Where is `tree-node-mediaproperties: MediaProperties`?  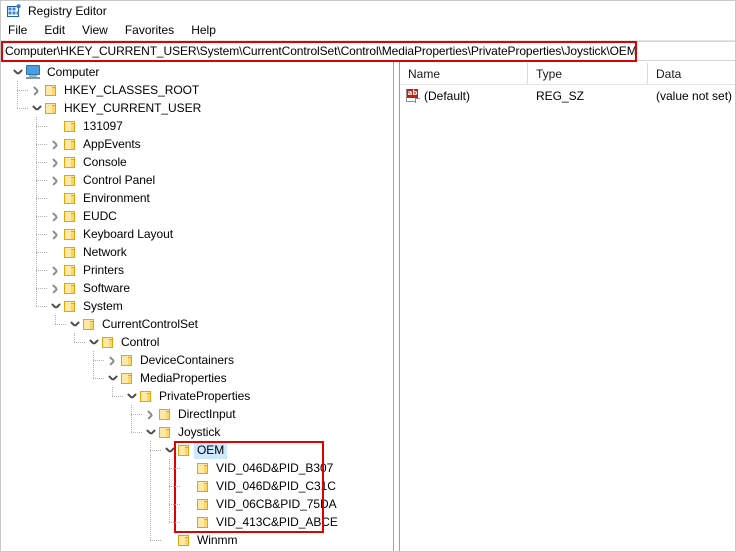 tree-node-mediaproperties: MediaProperties is located at coordinates (194, 378).